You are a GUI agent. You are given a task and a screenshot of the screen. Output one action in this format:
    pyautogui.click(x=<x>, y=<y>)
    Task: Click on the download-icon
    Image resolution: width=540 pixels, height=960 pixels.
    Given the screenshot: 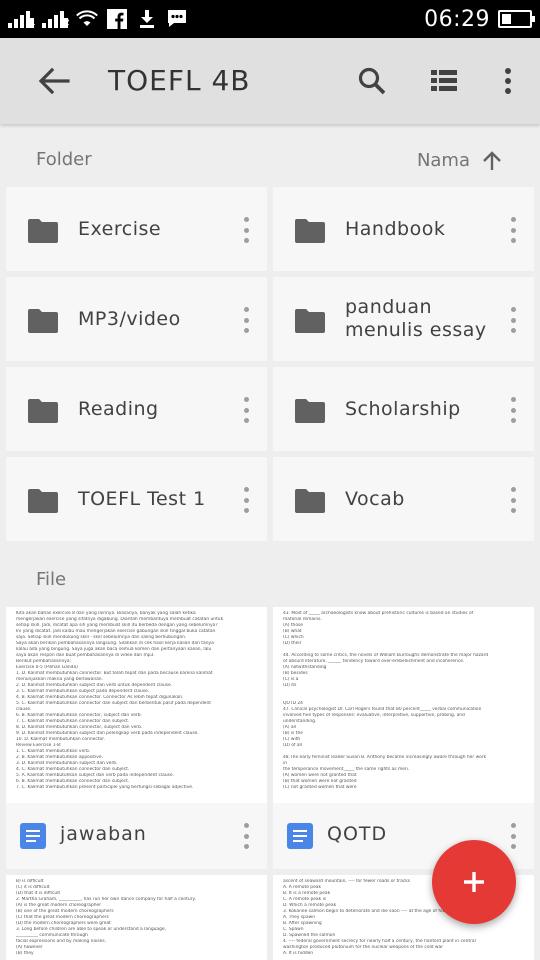 What is the action you would take?
    pyautogui.click(x=147, y=19)
    